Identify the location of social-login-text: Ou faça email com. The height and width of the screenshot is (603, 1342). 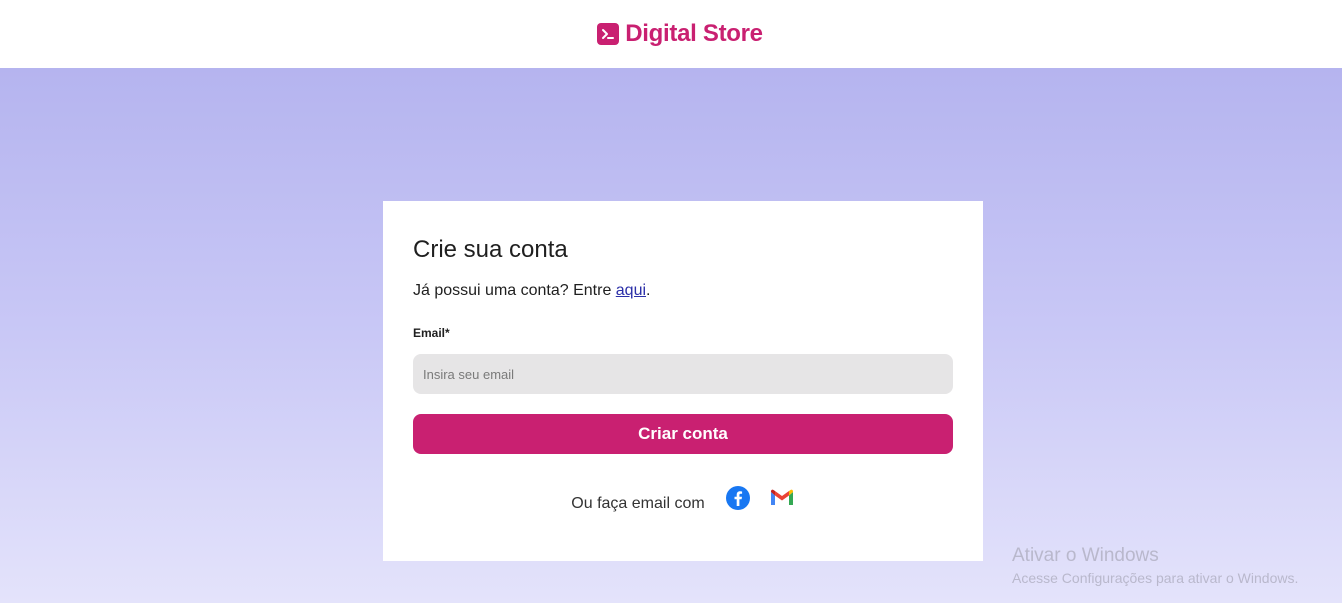
(638, 503).